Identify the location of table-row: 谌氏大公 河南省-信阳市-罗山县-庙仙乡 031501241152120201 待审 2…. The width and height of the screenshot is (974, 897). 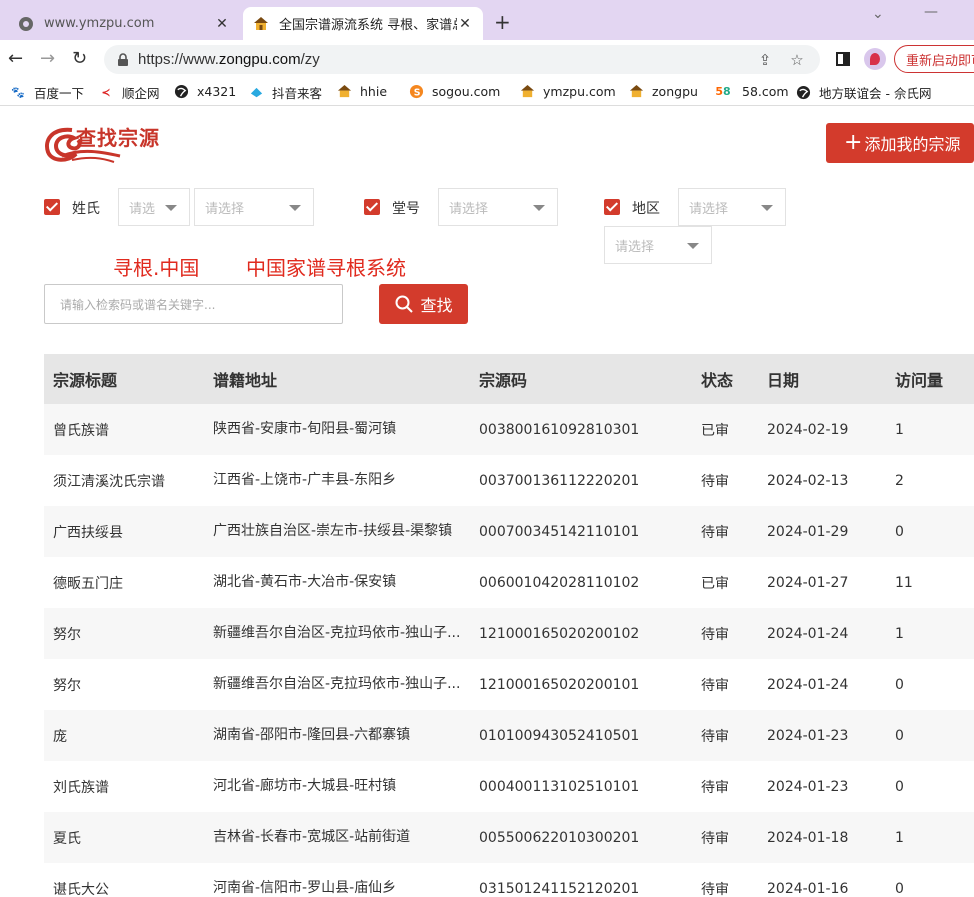
(509, 880).